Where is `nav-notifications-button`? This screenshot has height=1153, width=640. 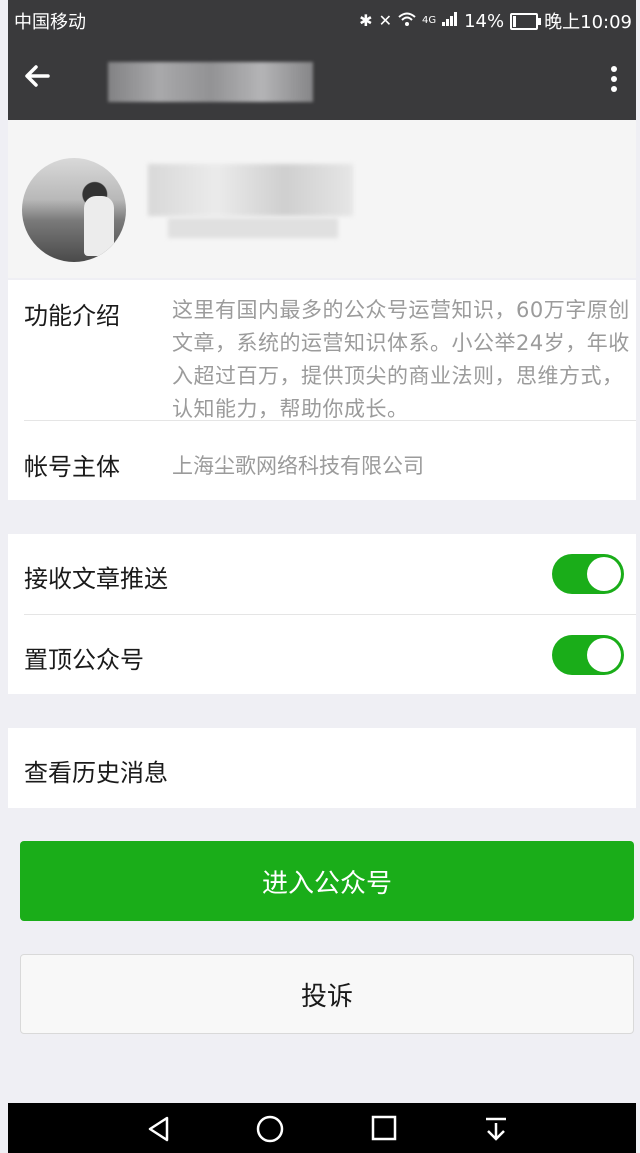 nav-notifications-button is located at coordinates (497, 1129).